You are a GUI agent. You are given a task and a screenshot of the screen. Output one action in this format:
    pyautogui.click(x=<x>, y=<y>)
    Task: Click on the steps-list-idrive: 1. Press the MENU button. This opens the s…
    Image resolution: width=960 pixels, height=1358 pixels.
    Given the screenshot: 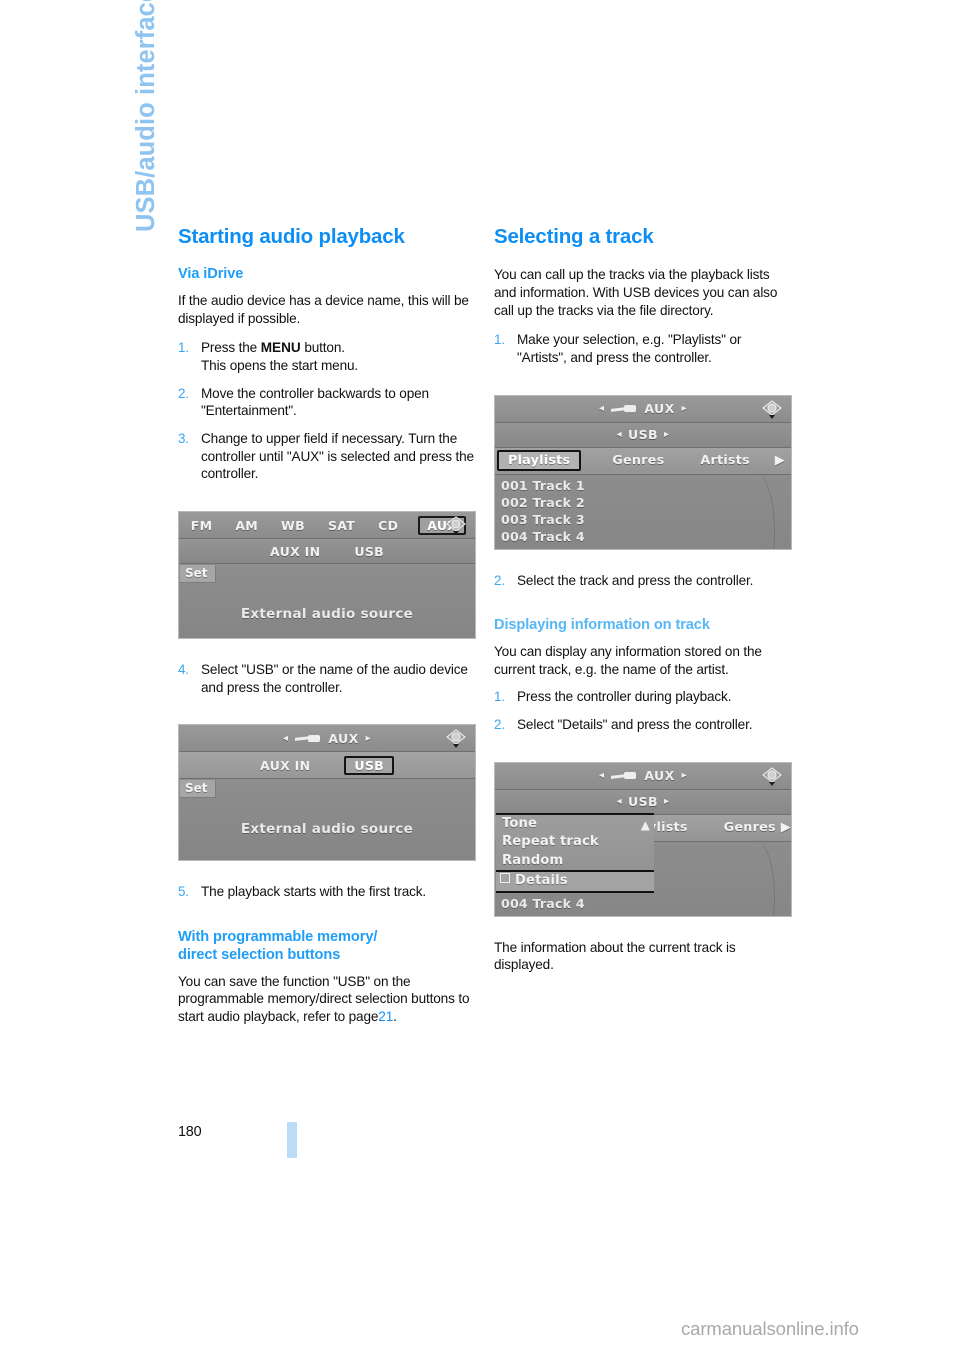 What is the action you would take?
    pyautogui.click(x=327, y=411)
    